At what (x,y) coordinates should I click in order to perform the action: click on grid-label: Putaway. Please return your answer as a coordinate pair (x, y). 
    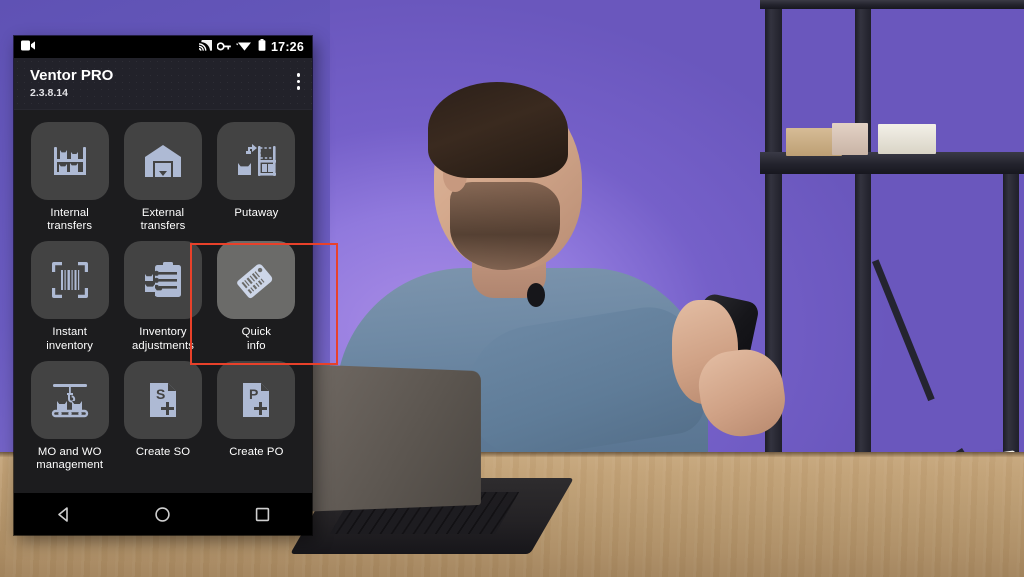
    Looking at the image, I should click on (256, 212).